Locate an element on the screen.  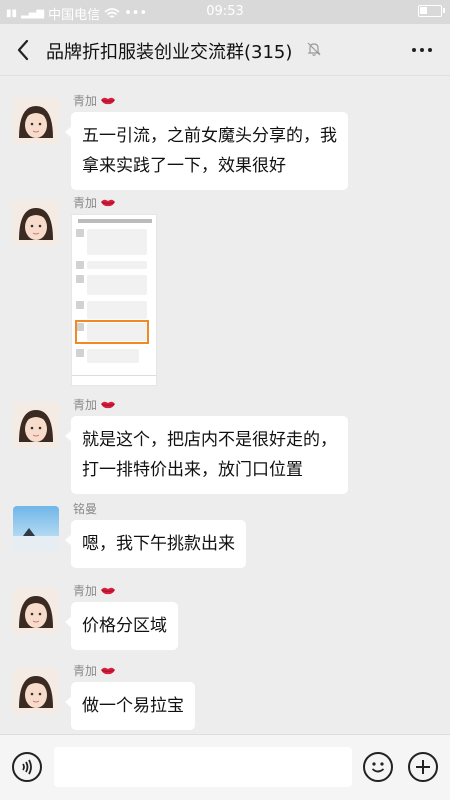
sender-label: 铭曼 is located at coordinates (85, 509).